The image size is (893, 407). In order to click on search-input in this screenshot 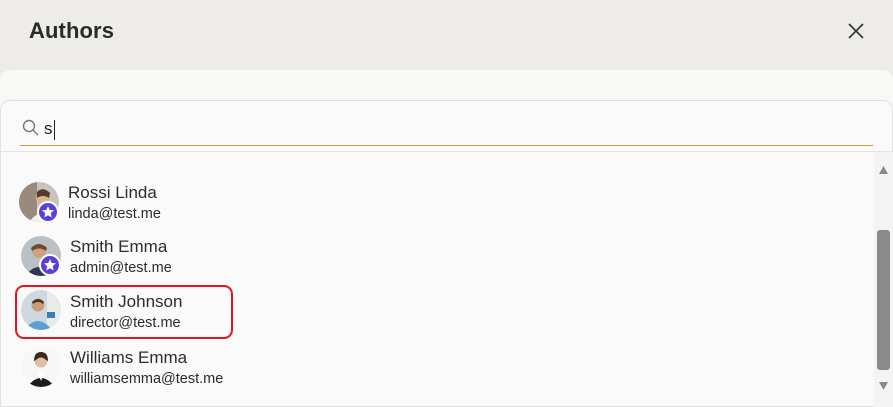, I will do `click(444, 129)`.